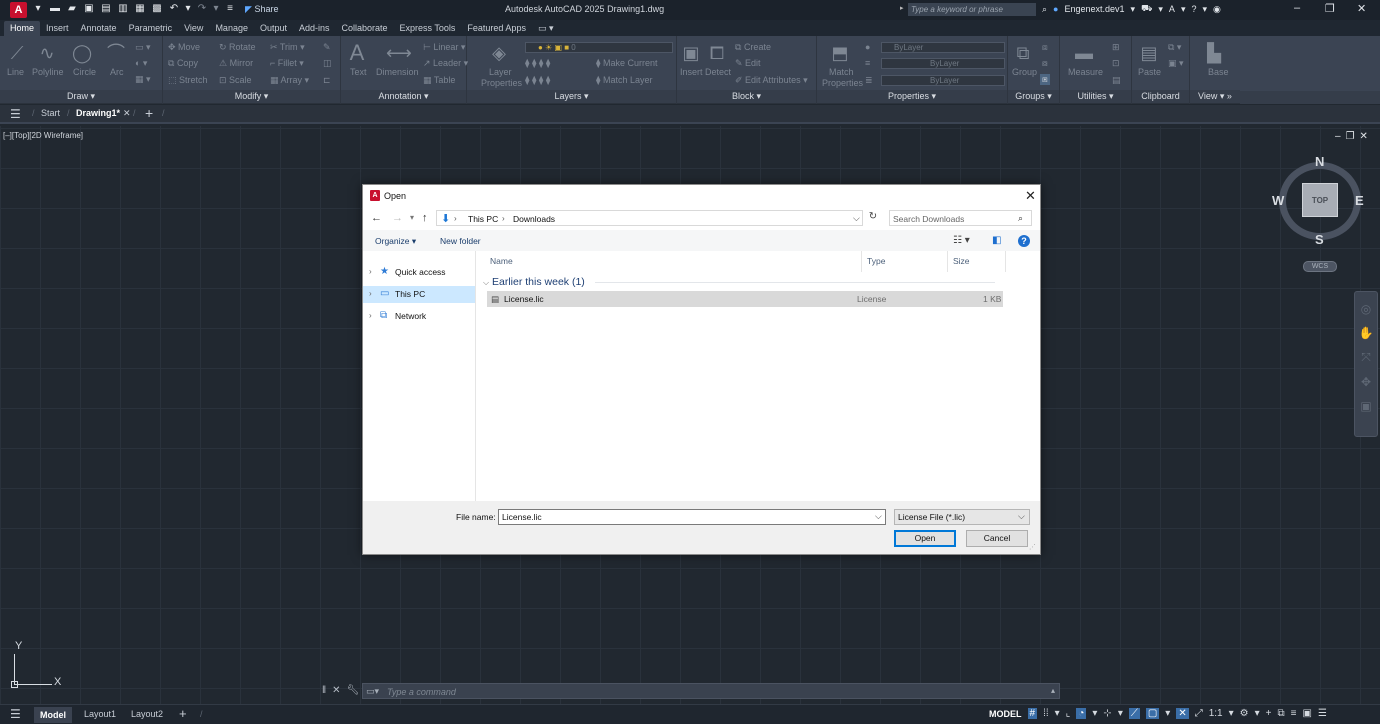  I want to click on customization-icon: ≡, so click(1294, 713).